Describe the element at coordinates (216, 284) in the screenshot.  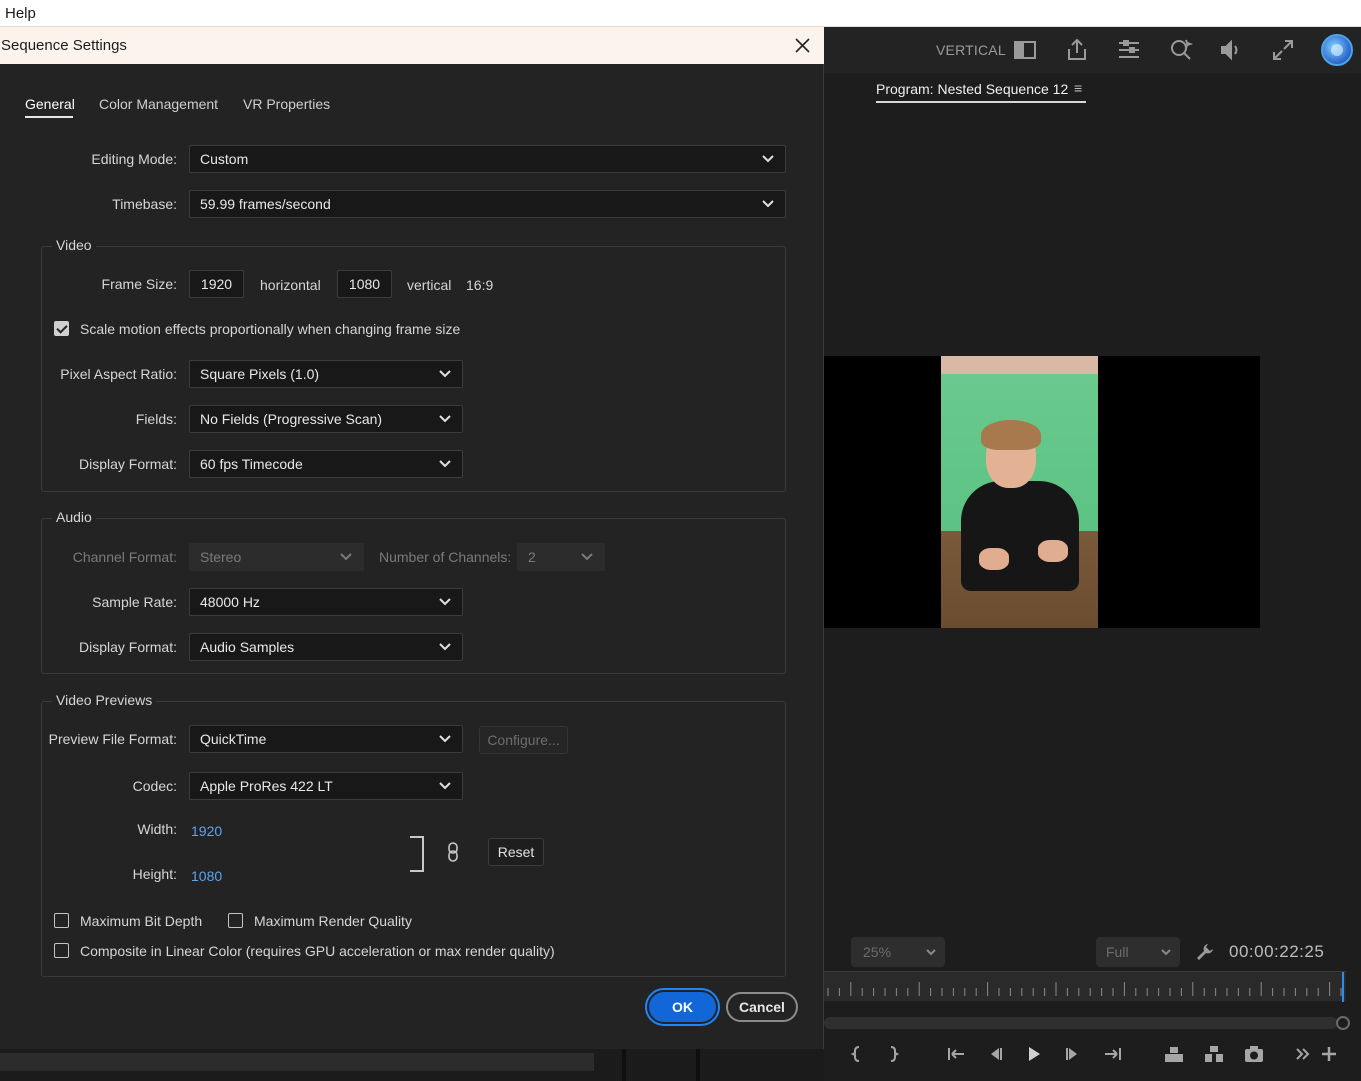
I see `frame-width-input: 1920` at that location.